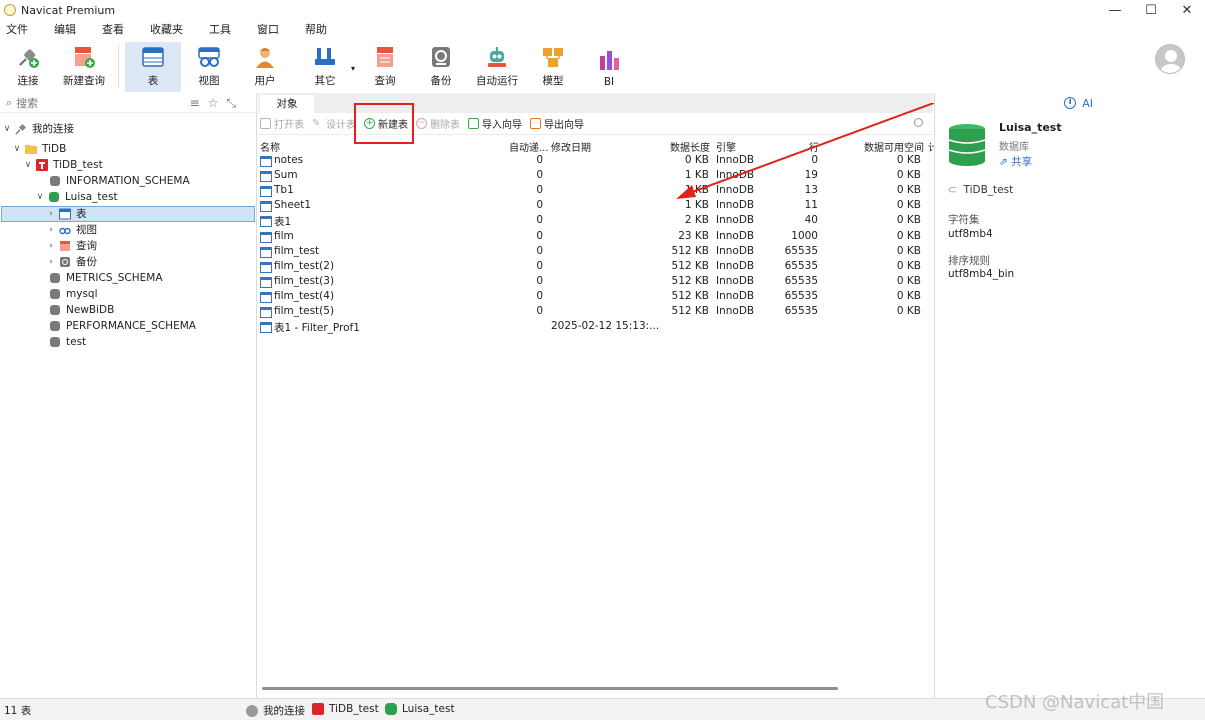  Describe the element at coordinates (28, 67) in the screenshot. I see `connect-button: 连接` at that location.